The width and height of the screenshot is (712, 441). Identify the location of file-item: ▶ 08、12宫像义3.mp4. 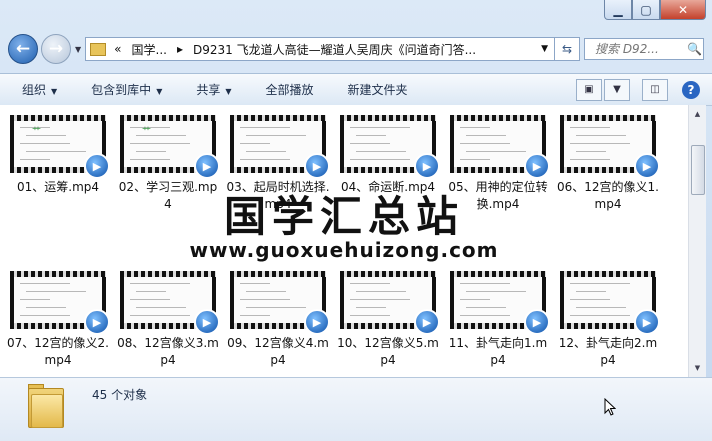
(168, 320).